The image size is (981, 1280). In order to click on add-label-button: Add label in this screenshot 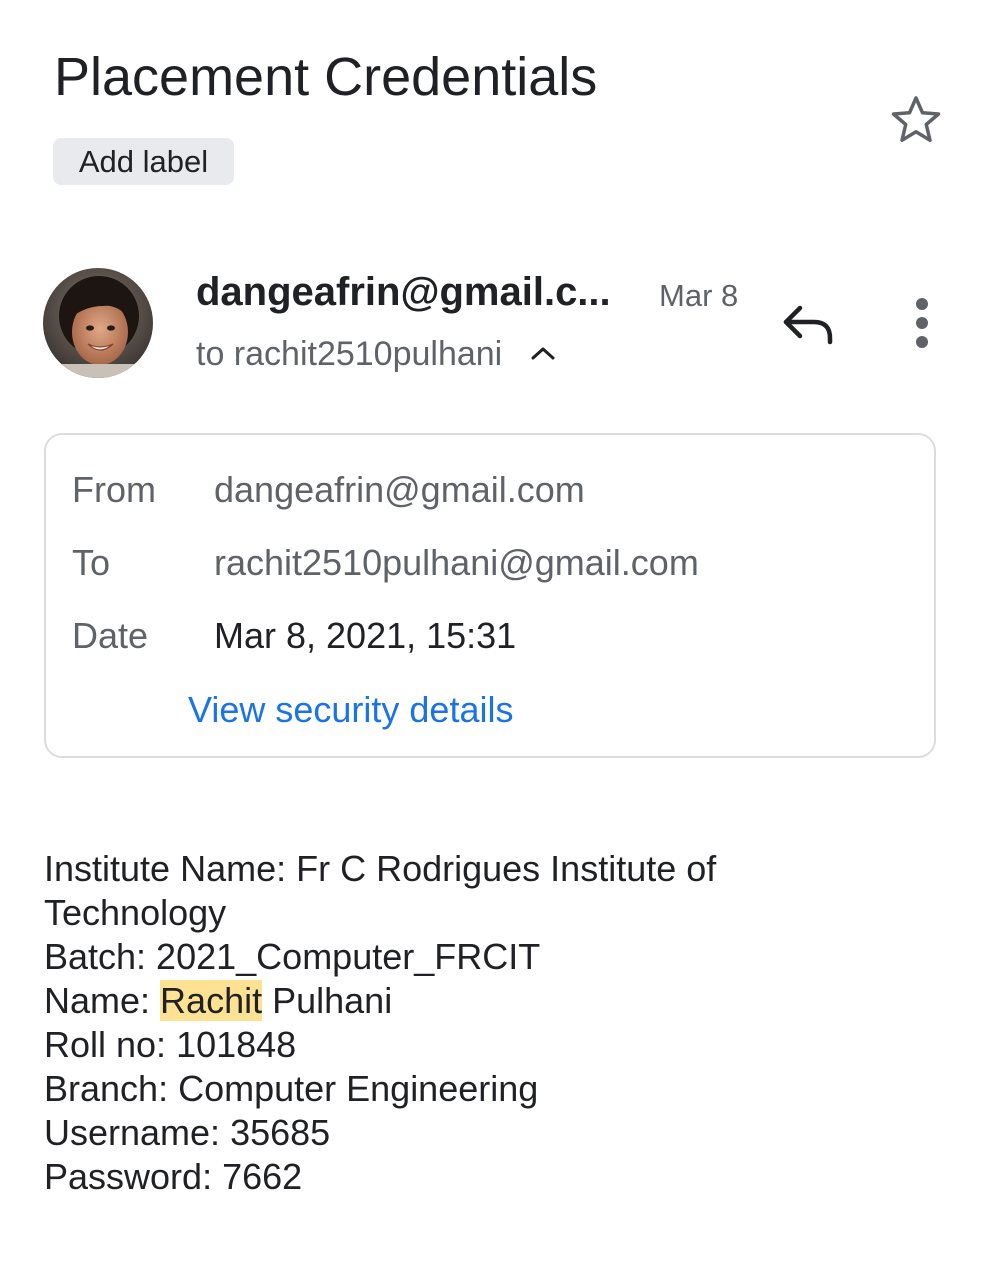, I will do `click(143, 161)`.